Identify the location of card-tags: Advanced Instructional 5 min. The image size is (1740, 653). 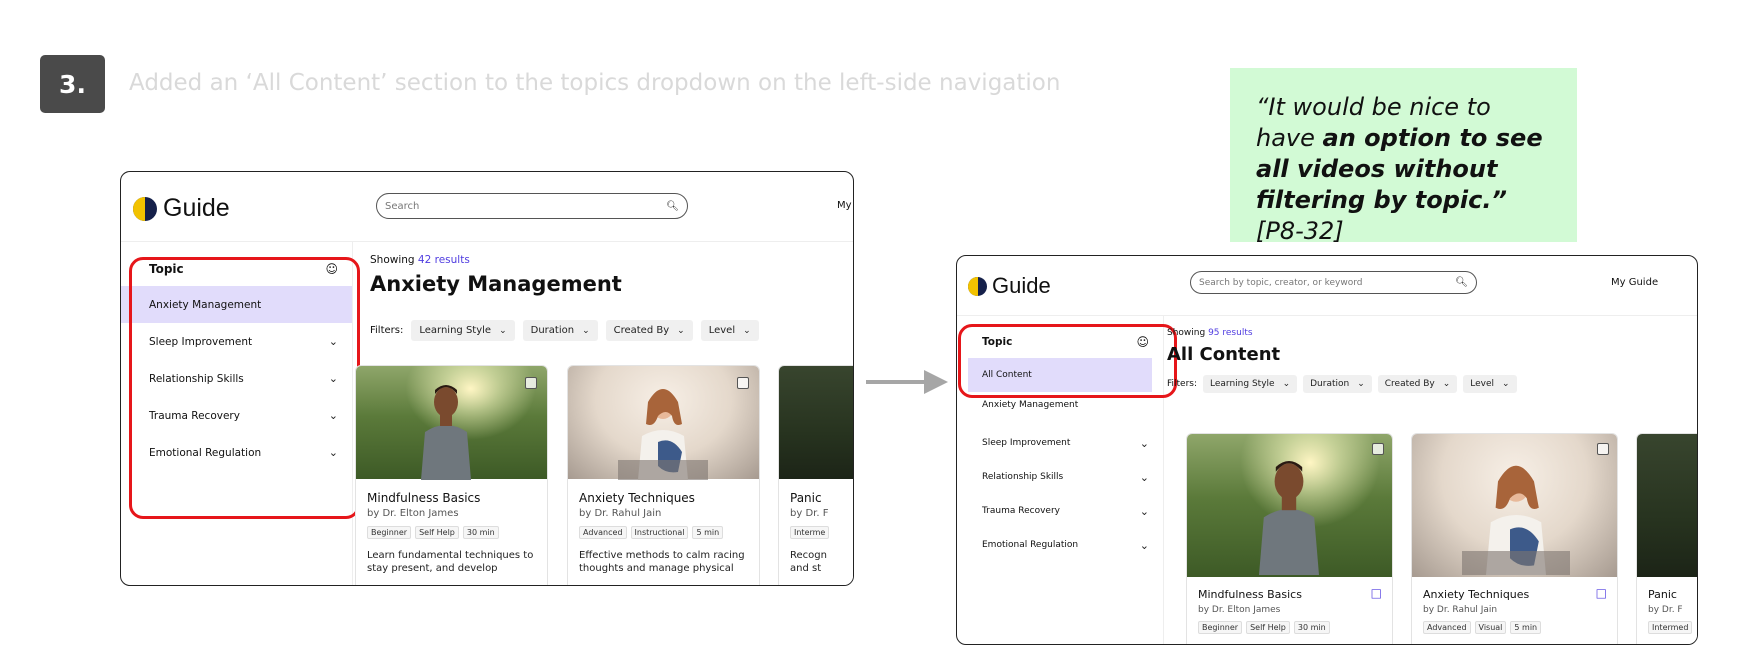
(653, 532).